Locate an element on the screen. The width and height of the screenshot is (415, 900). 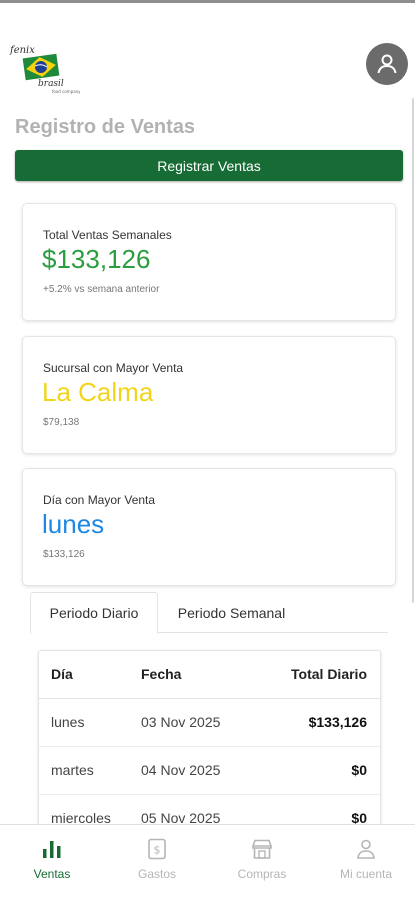
cell-date: 04 Nov 2025 is located at coordinates (201, 770).